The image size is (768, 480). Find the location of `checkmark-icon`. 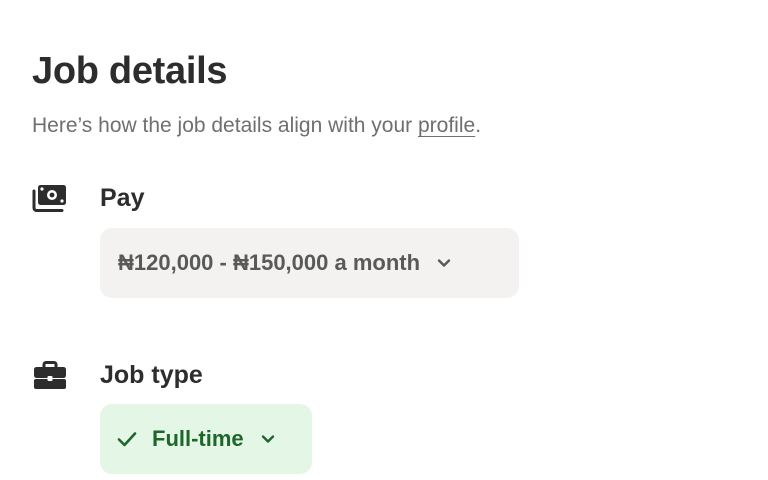

checkmark-icon is located at coordinates (127, 439).